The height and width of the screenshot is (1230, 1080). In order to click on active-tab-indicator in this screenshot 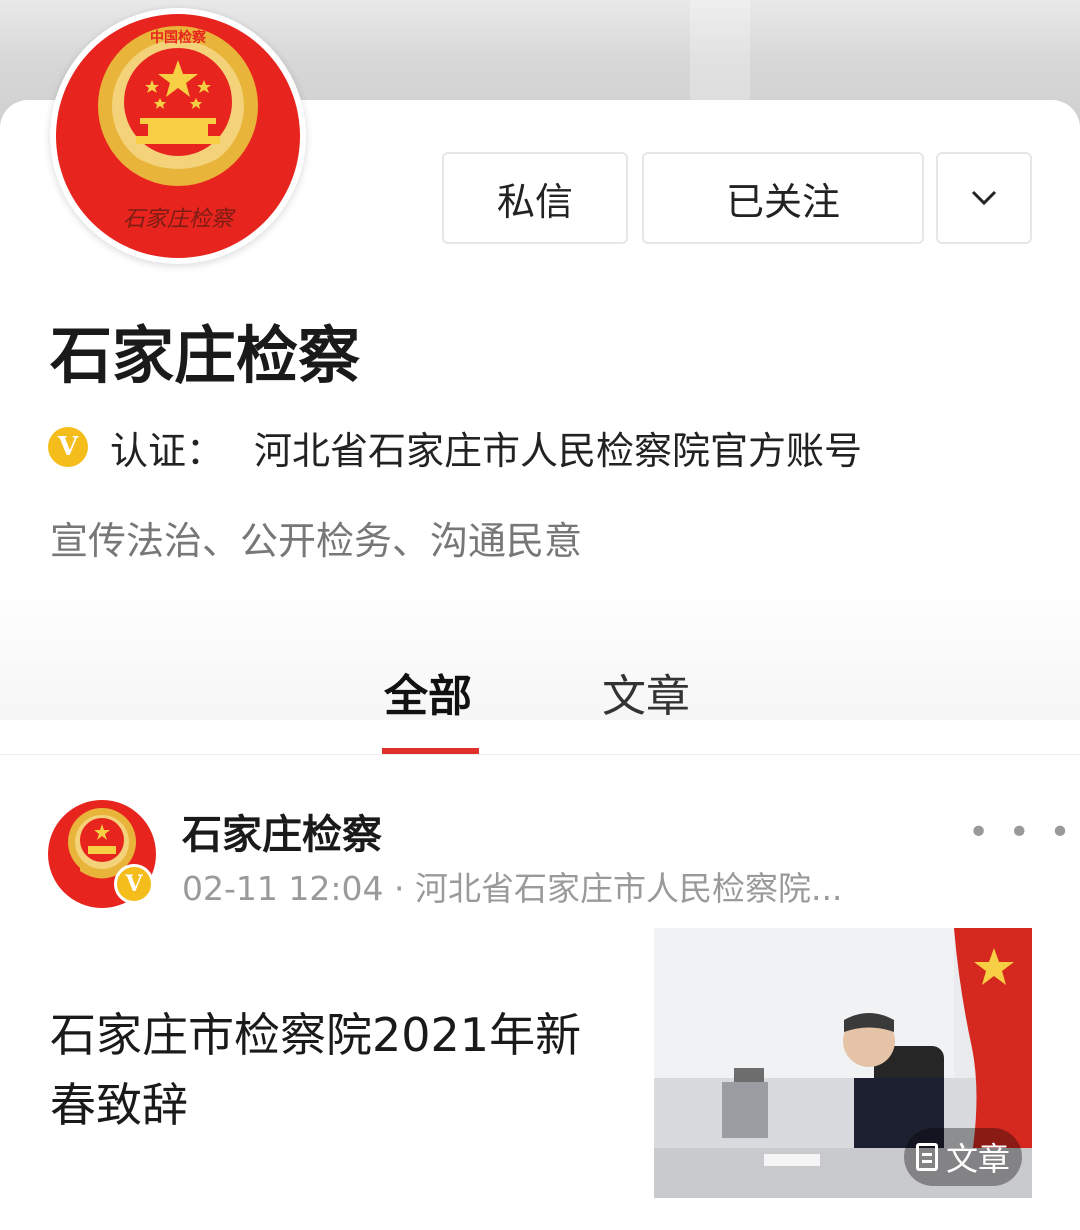, I will do `click(430, 751)`.